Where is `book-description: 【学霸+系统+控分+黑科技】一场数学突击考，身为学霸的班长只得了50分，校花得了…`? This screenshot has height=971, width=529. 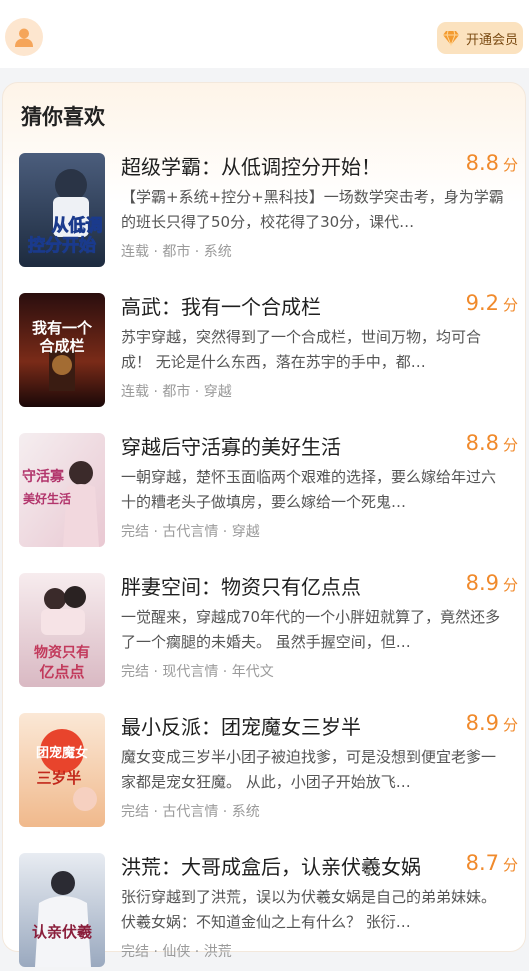
book-description: 【学霸+系统+控分+黑科技】一场数学突击考，身为学霸的班长只得了50分，校花得了… is located at coordinates (312, 209).